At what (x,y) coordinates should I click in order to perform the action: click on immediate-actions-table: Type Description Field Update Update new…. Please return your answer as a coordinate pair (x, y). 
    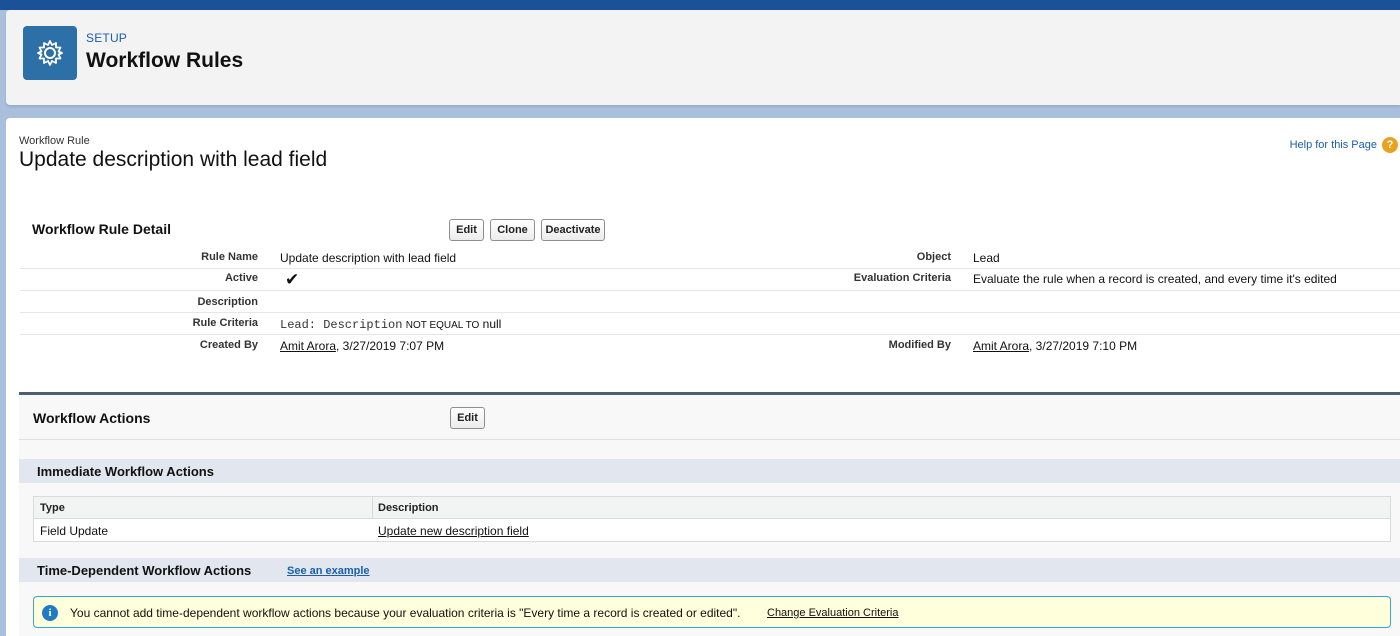
    Looking at the image, I should click on (712, 519).